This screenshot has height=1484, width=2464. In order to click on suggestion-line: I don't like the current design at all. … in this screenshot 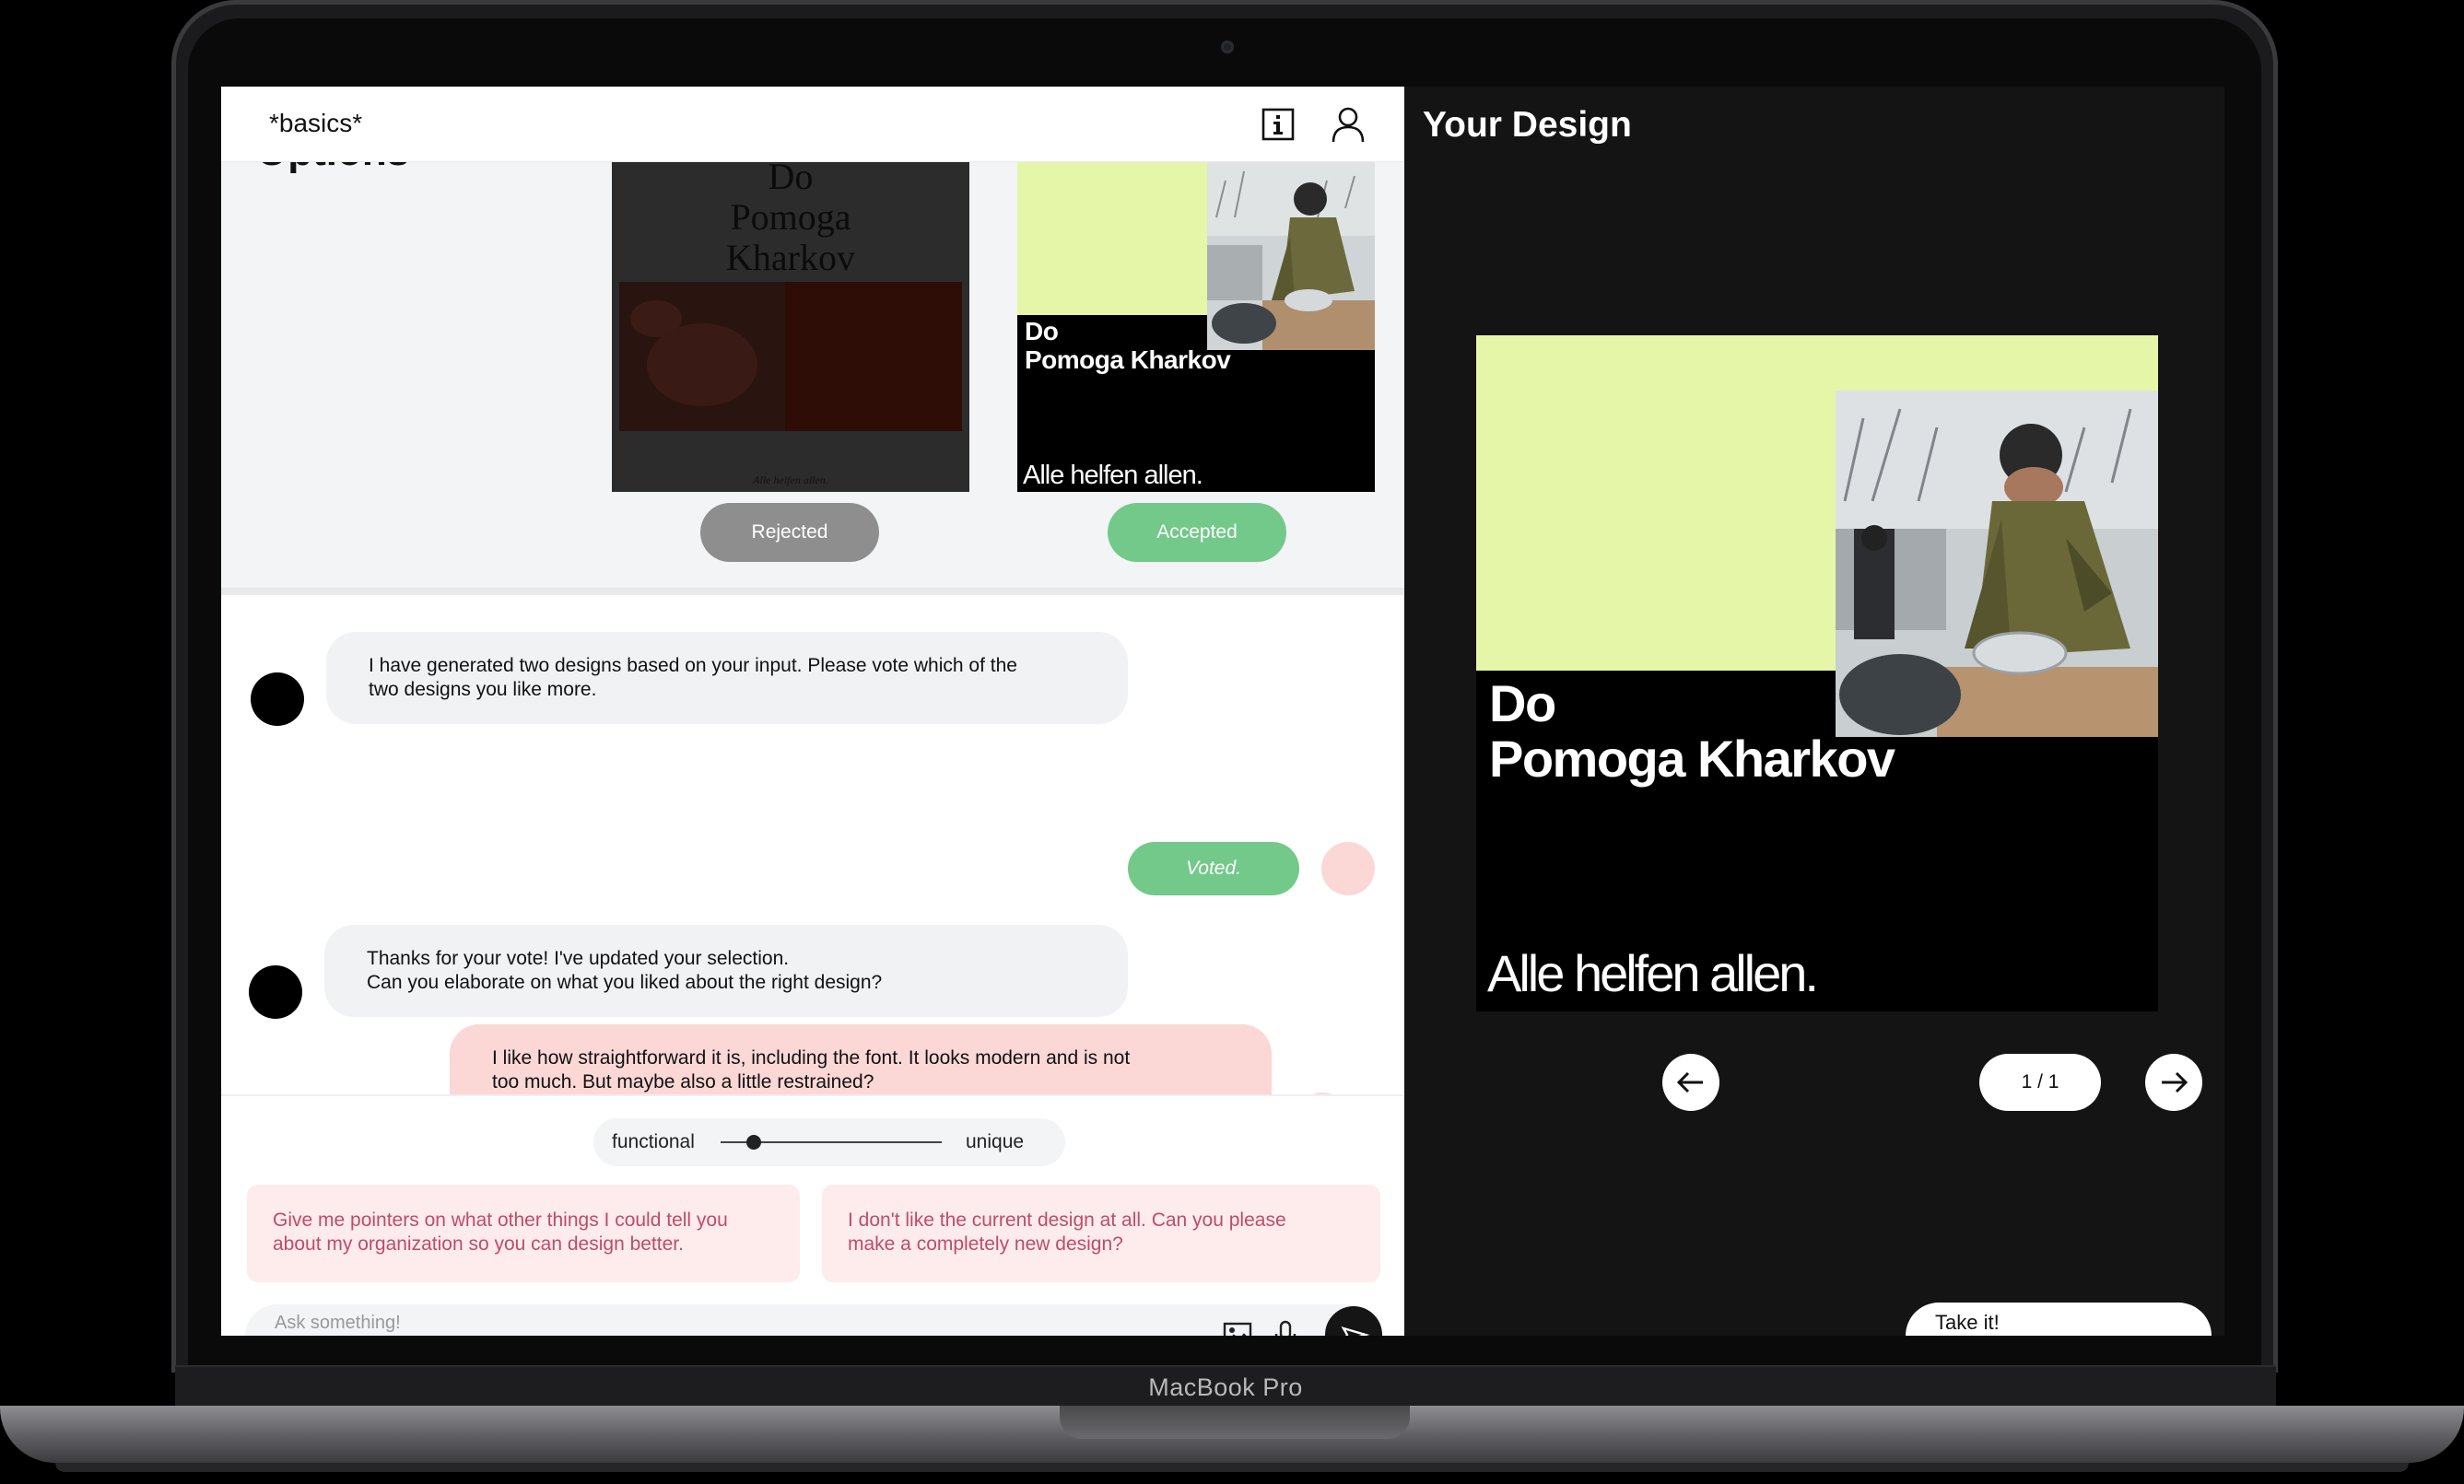, I will do `click(1067, 1220)`.